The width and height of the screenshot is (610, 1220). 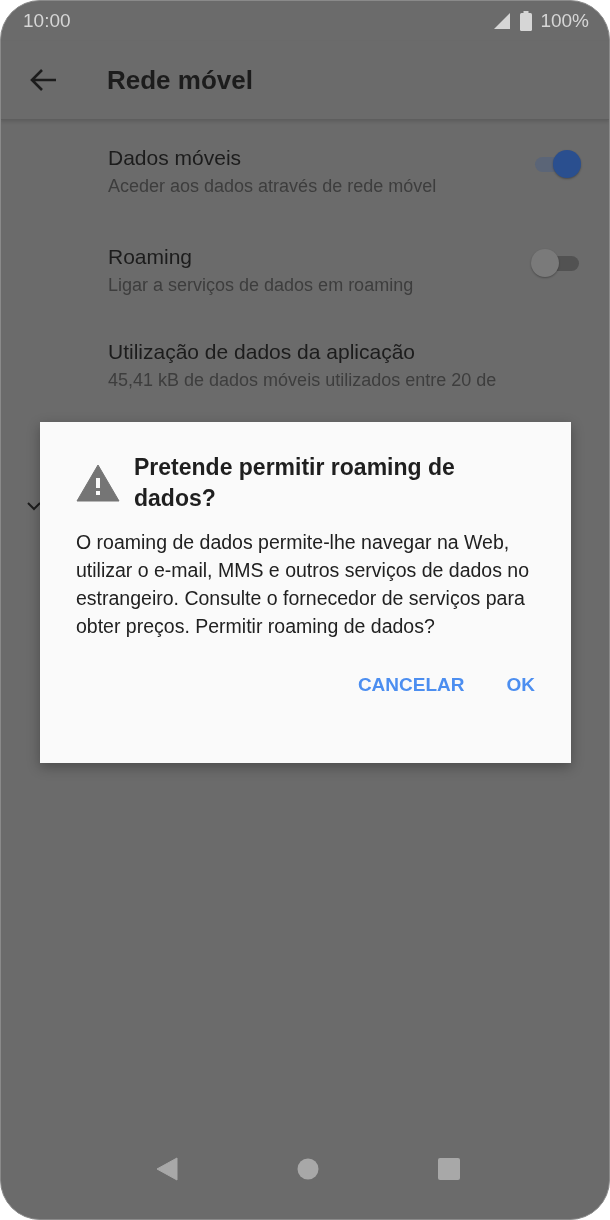 What do you see at coordinates (307, 1169) in the screenshot?
I see `home-icon` at bounding box center [307, 1169].